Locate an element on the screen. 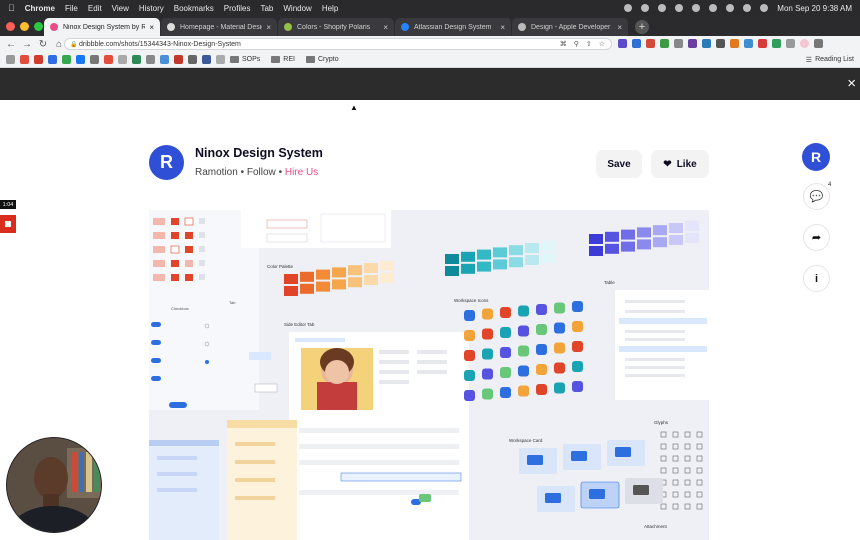  menu-app: Chrome is located at coordinates (40, 8).